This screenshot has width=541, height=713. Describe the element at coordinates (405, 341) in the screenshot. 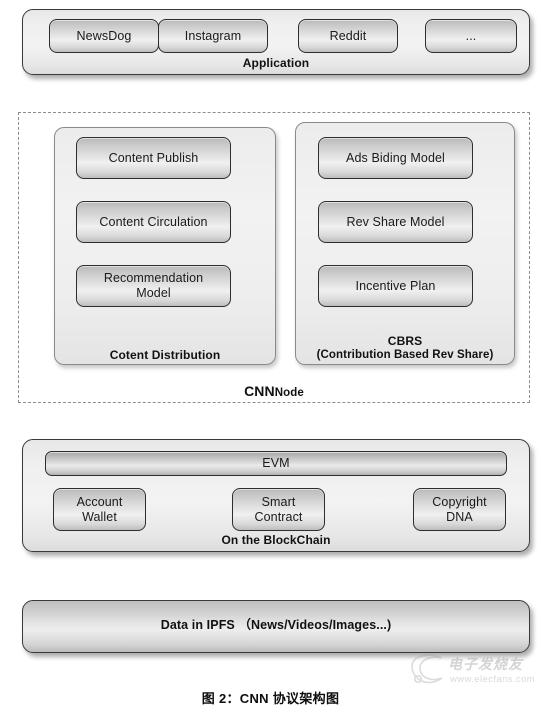

I see `cbrs-label-line1: CBRS` at that location.